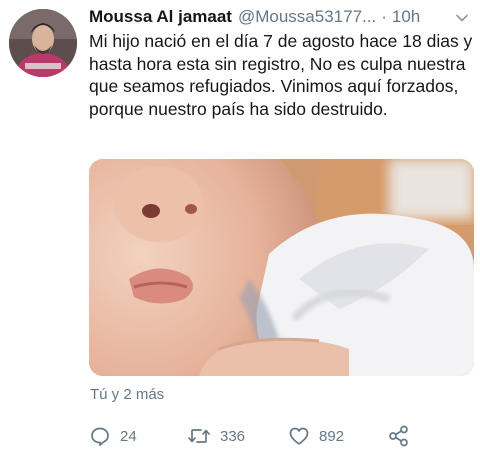 This screenshot has width=480, height=461. What do you see at coordinates (254, 436) in the screenshot?
I see `tweet-actions: 24 336 892` at bounding box center [254, 436].